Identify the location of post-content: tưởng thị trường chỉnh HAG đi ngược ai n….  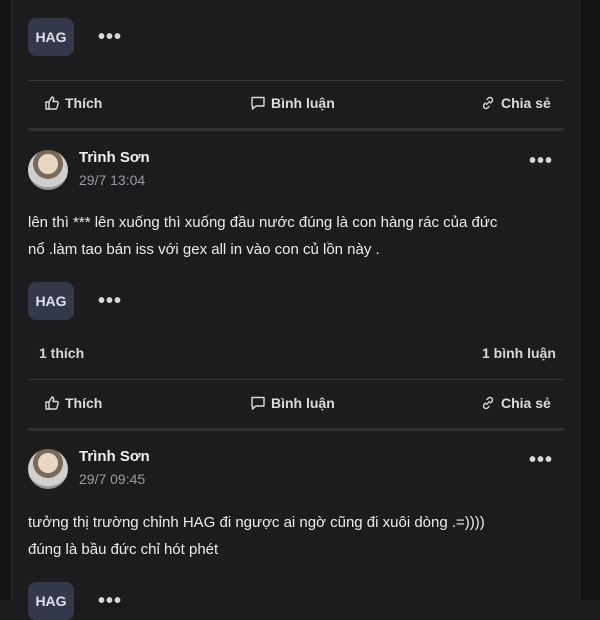
(296, 536).